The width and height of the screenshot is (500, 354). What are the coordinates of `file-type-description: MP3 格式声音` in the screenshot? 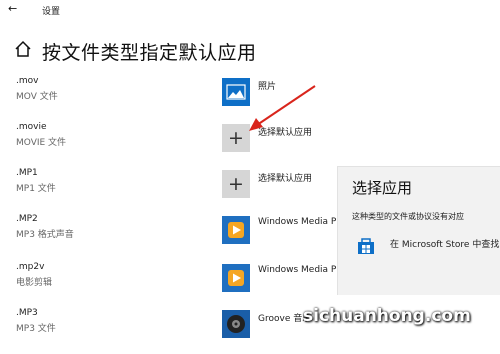 It's located at (45, 235).